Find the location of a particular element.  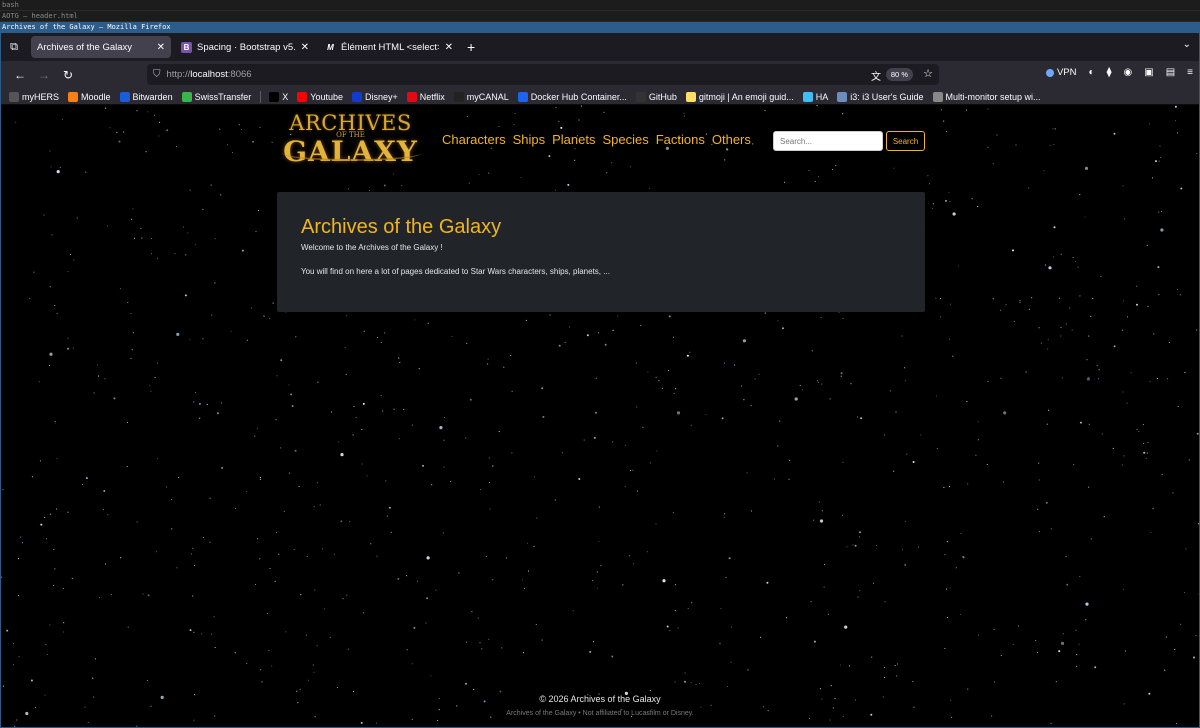

nav-factions: Factions is located at coordinates (680, 139).